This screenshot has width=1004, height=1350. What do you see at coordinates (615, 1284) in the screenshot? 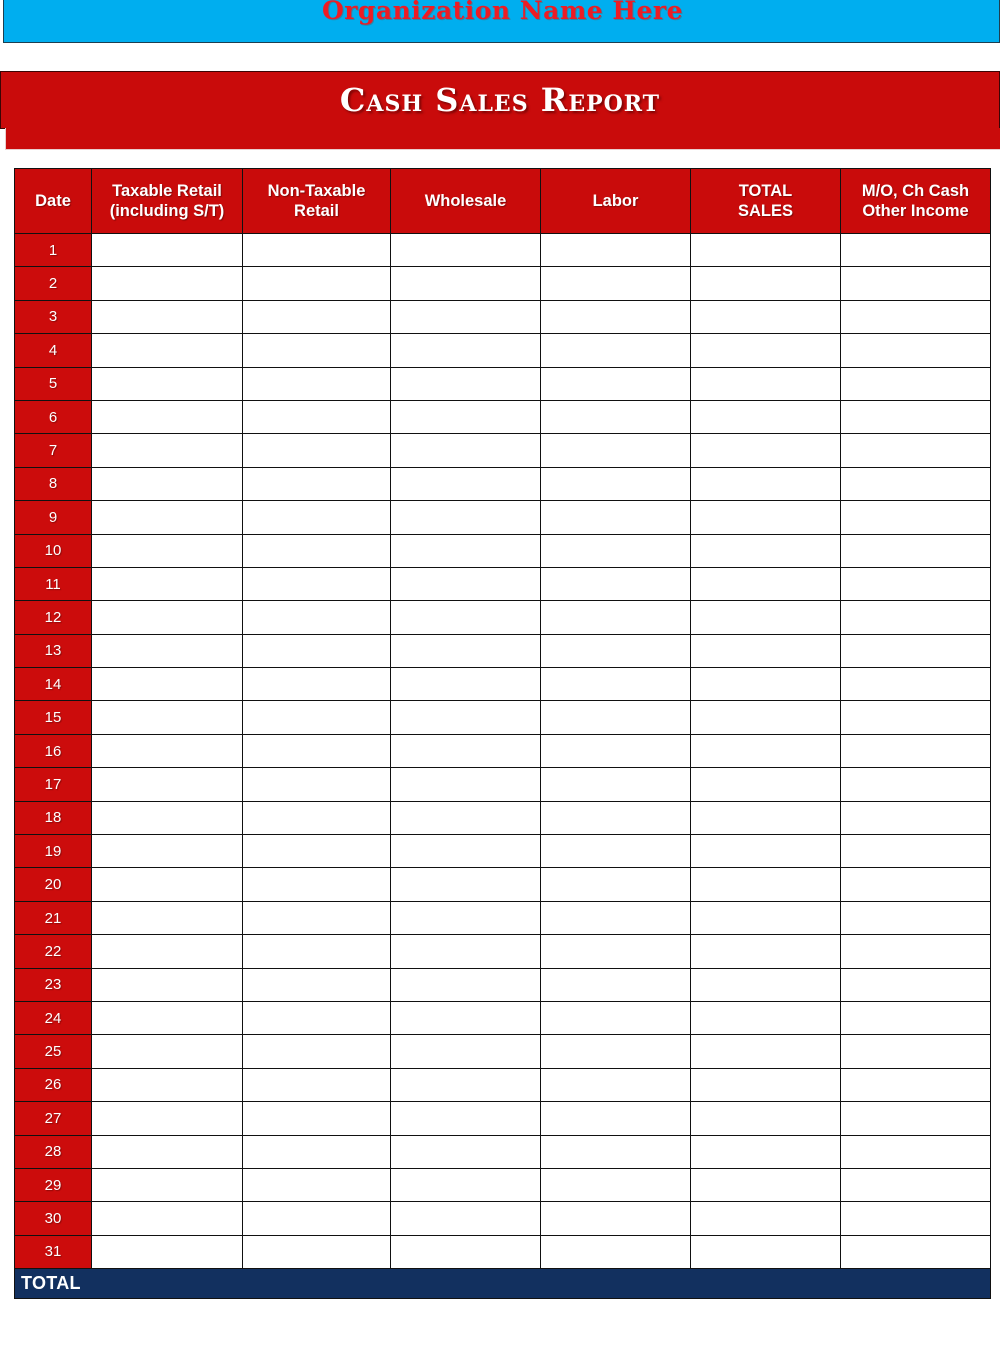
I see `total-cell-labor` at bounding box center [615, 1284].